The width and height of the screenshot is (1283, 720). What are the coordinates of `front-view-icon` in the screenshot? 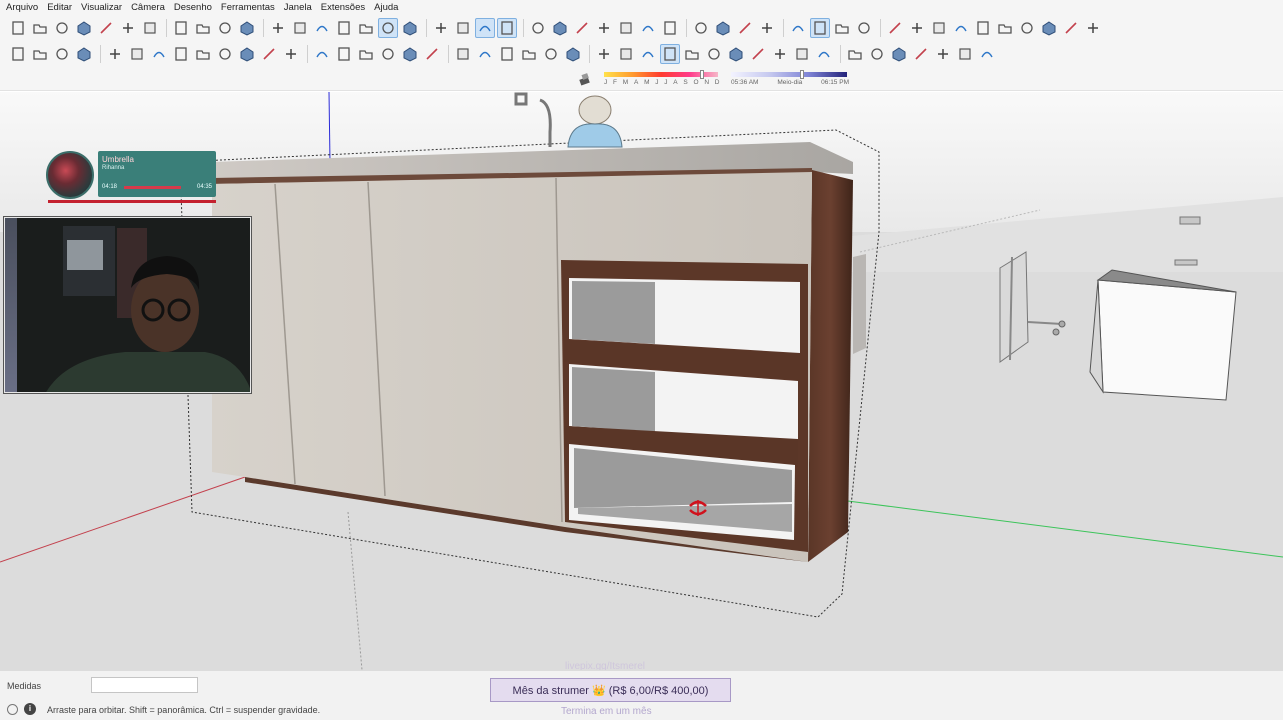 It's located at (485, 28).